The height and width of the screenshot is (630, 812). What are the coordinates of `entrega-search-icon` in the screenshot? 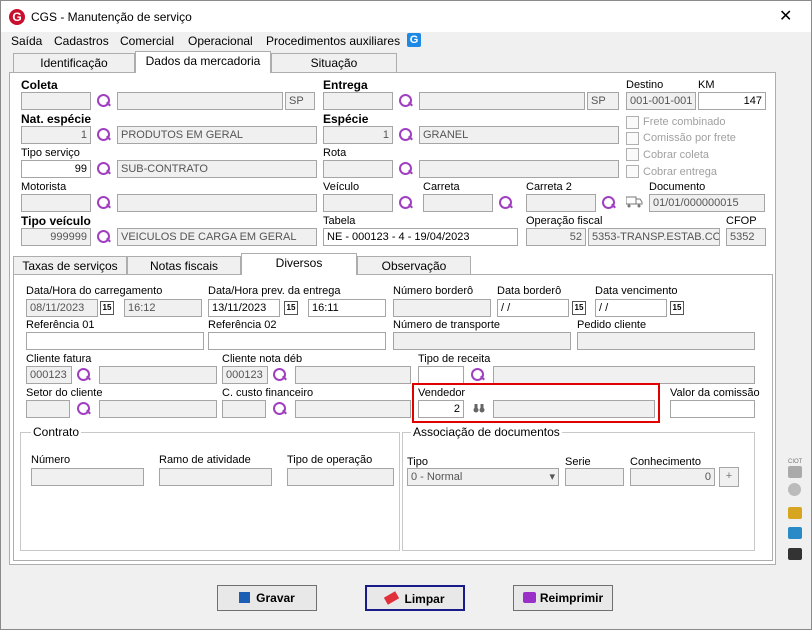 It's located at (406, 101).